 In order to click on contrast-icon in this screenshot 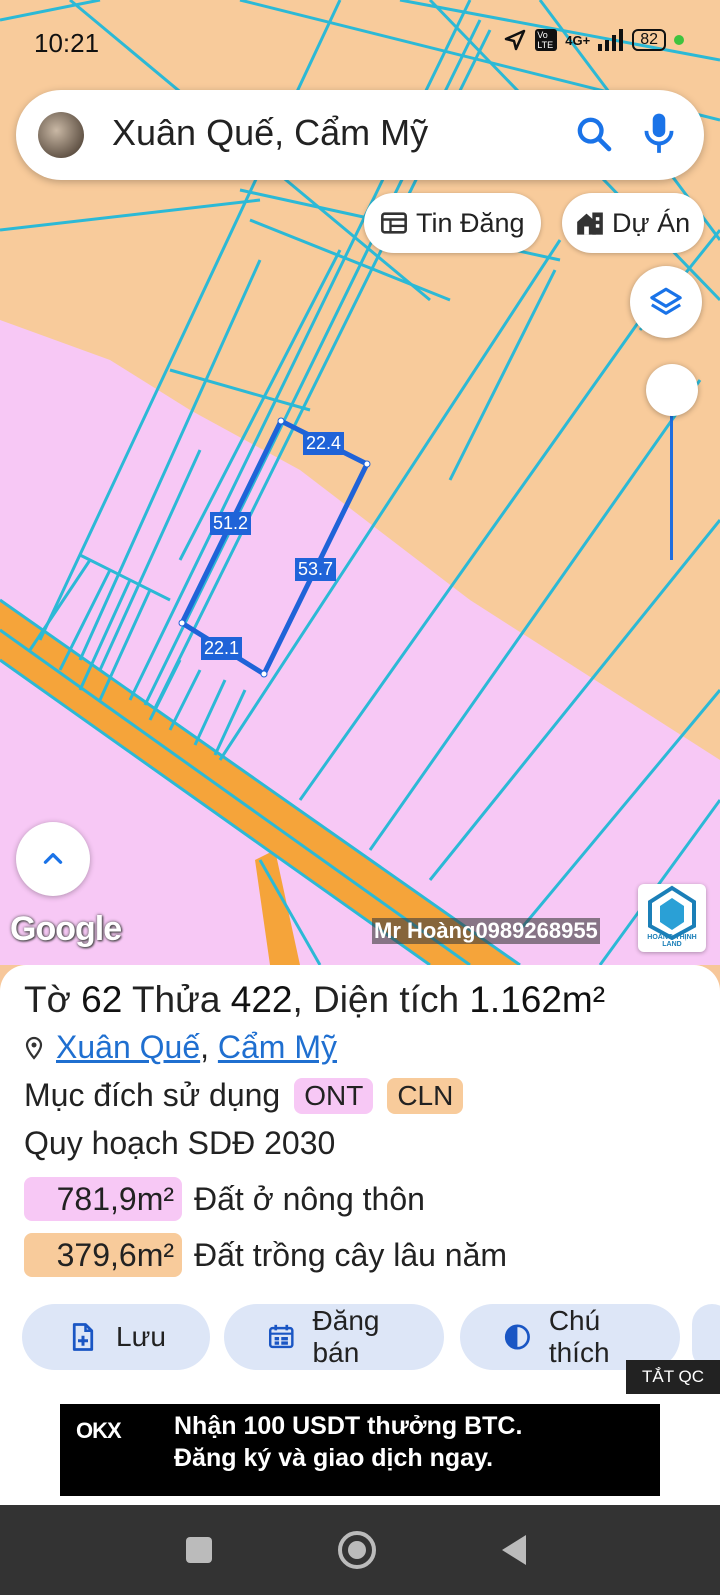, I will do `click(517, 1337)`.